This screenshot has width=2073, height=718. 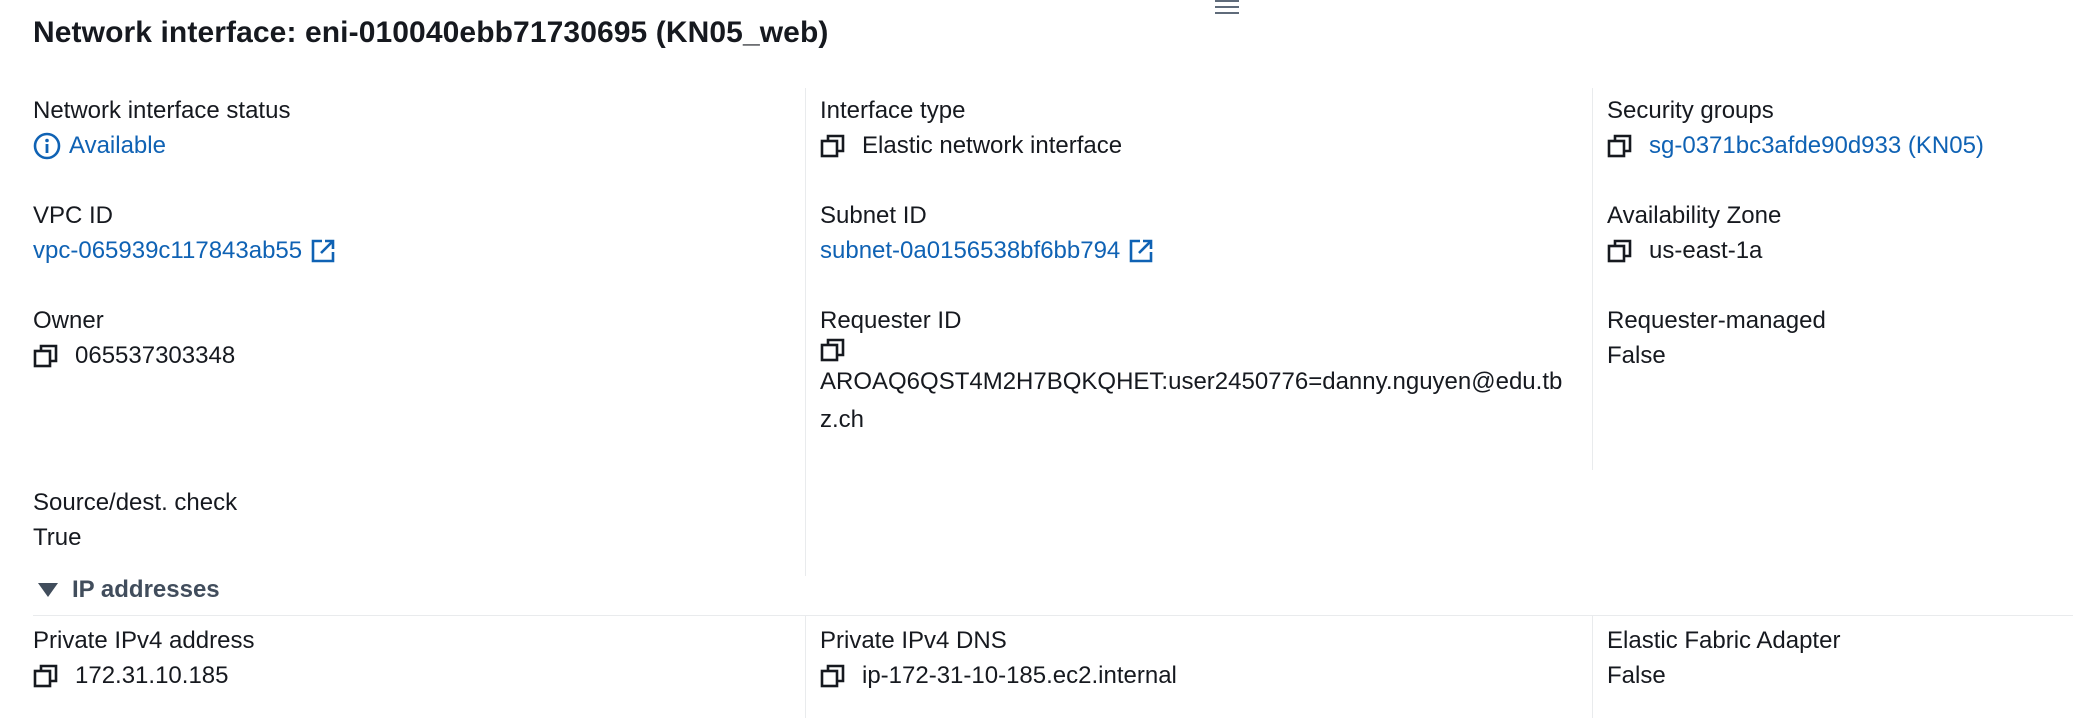 I want to click on subnet-id-value: subnet-0a0156538bf6bb794, so click(x=987, y=251).